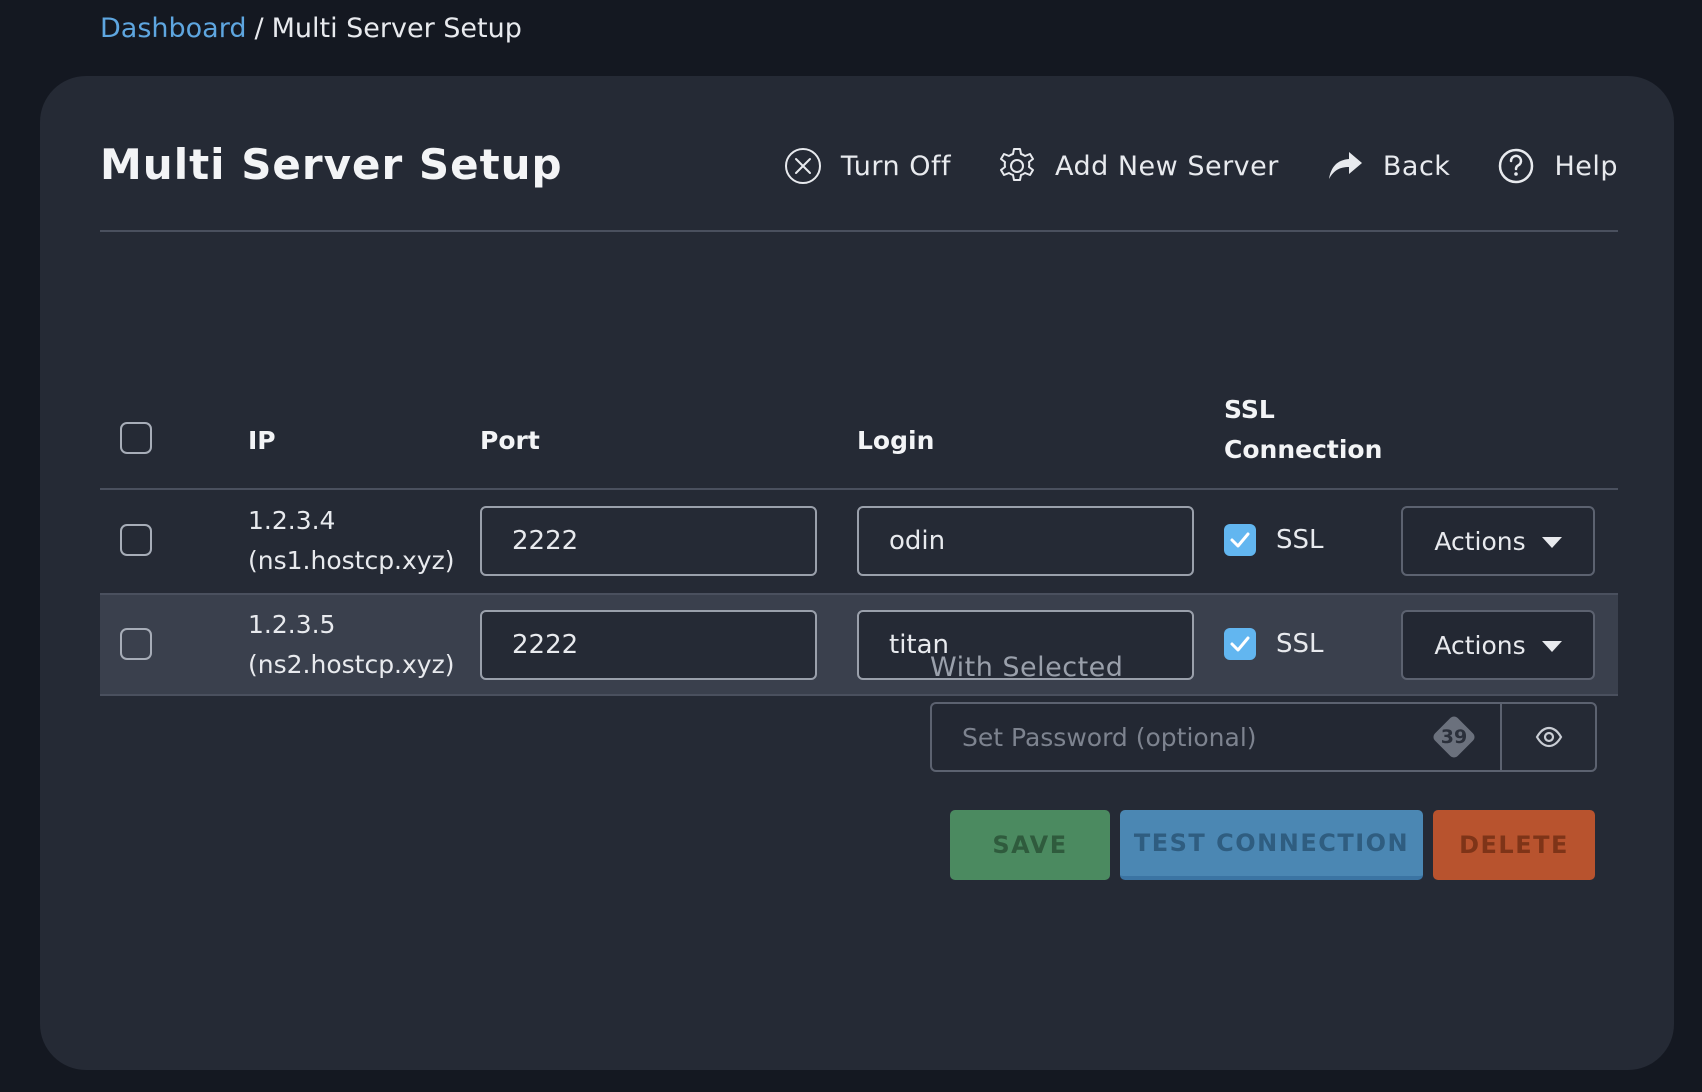 The width and height of the screenshot is (1702, 1092). What do you see at coordinates (351, 645) in the screenshot?
I see `server-ip-cell: 1.2.3.5 (ns2.hostcp.xyz)` at bounding box center [351, 645].